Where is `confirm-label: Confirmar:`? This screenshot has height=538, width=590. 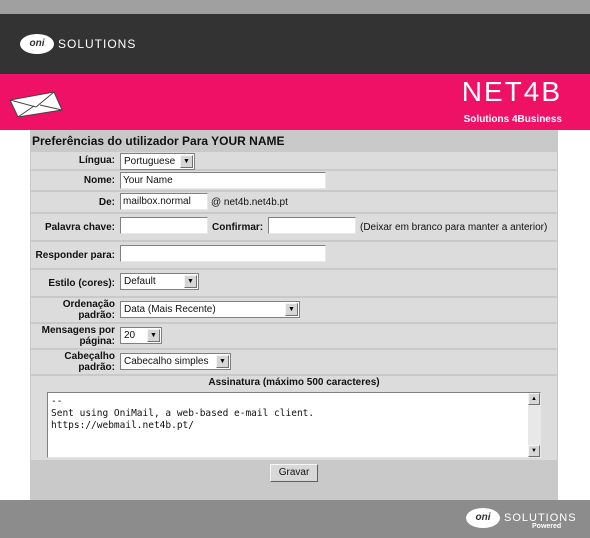
confirm-label: Confirmar: is located at coordinates (238, 227).